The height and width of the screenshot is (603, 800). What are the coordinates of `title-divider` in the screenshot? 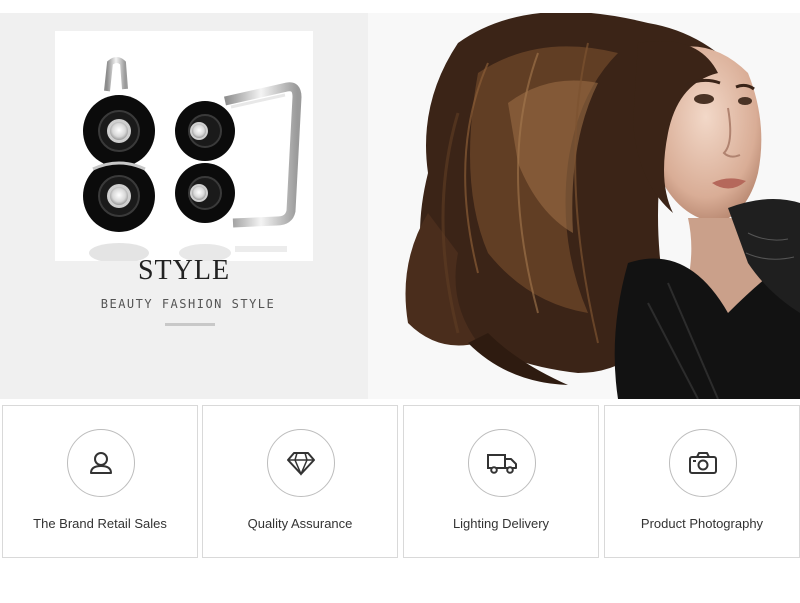 It's located at (190, 324).